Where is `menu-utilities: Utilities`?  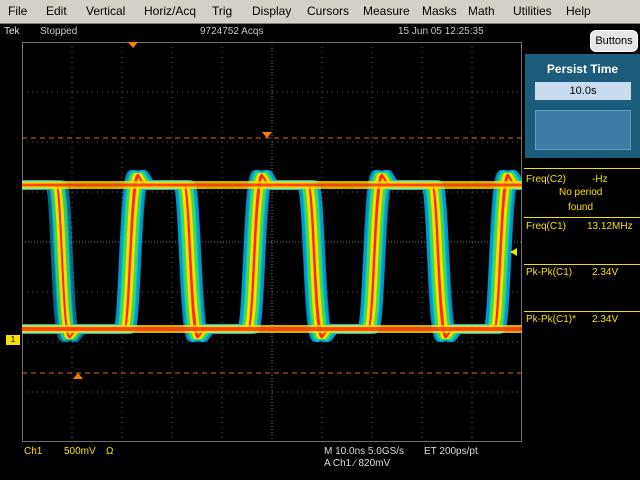
menu-utilities: Utilities is located at coordinates (532, 11).